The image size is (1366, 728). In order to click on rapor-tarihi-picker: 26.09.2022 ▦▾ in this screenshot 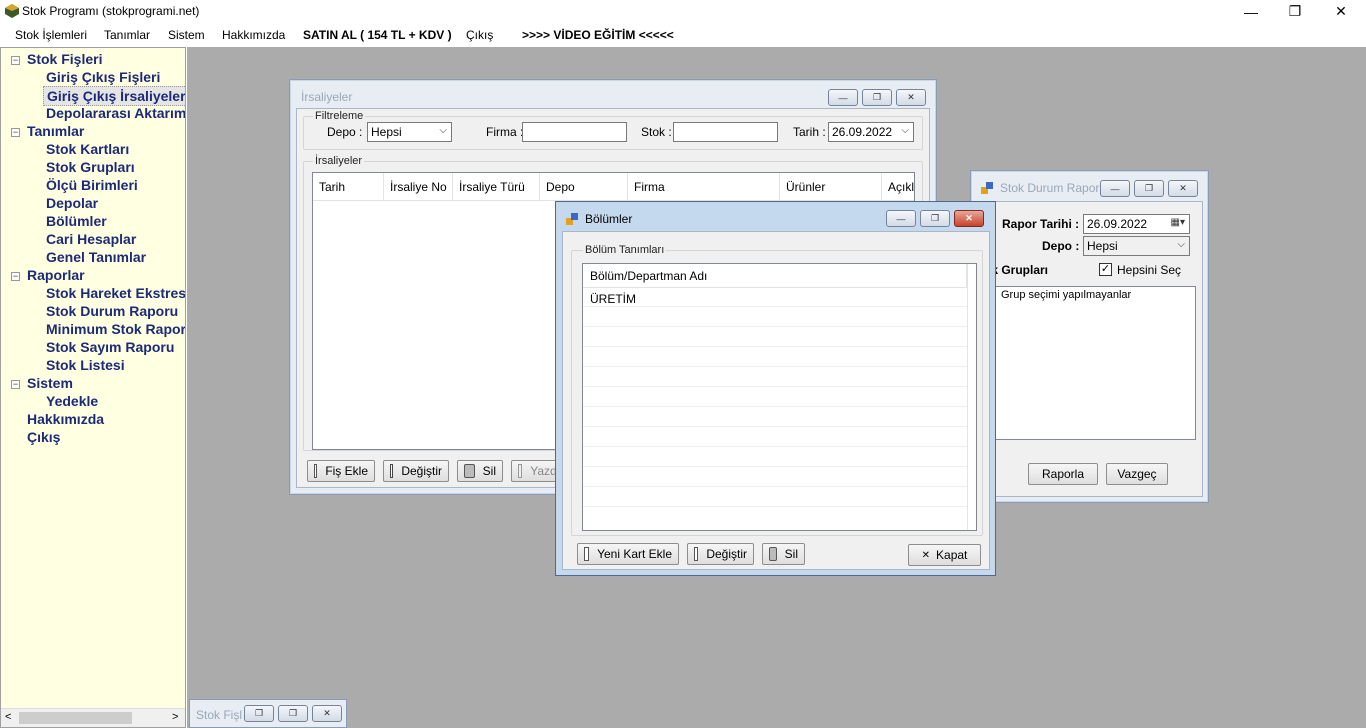, I will do `click(1136, 224)`.